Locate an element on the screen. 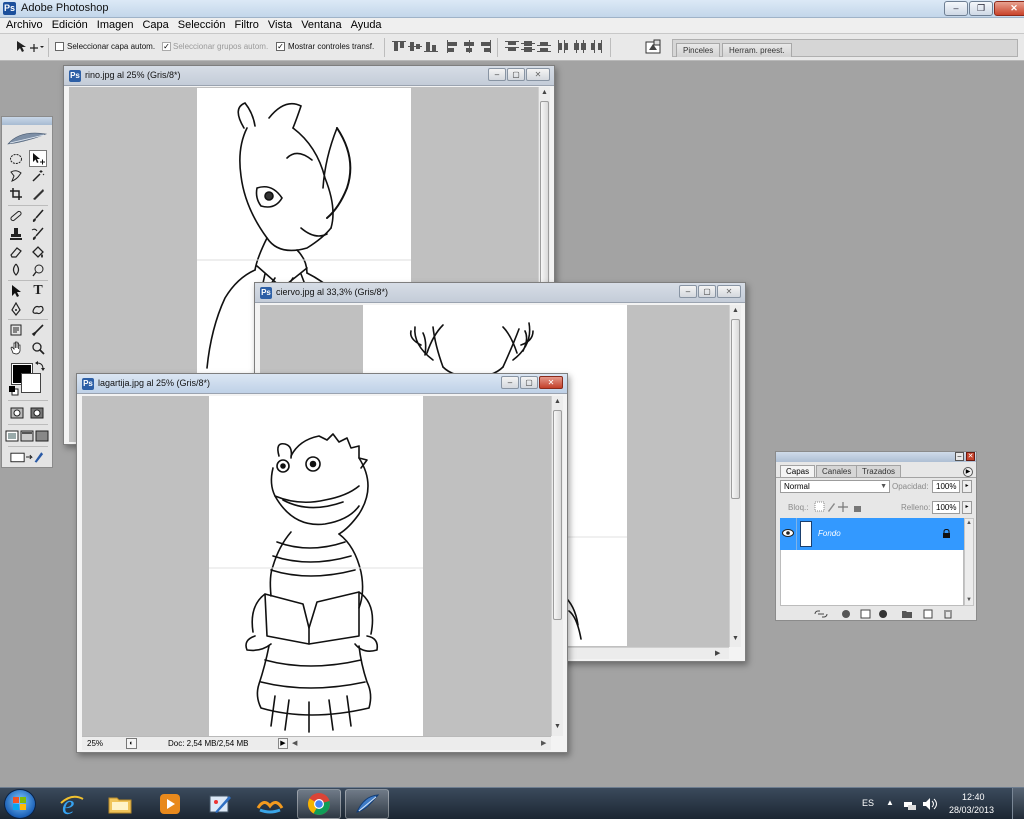 The width and height of the screenshot is (1024, 819). new-layer-icon is located at coordinates (928, 614).